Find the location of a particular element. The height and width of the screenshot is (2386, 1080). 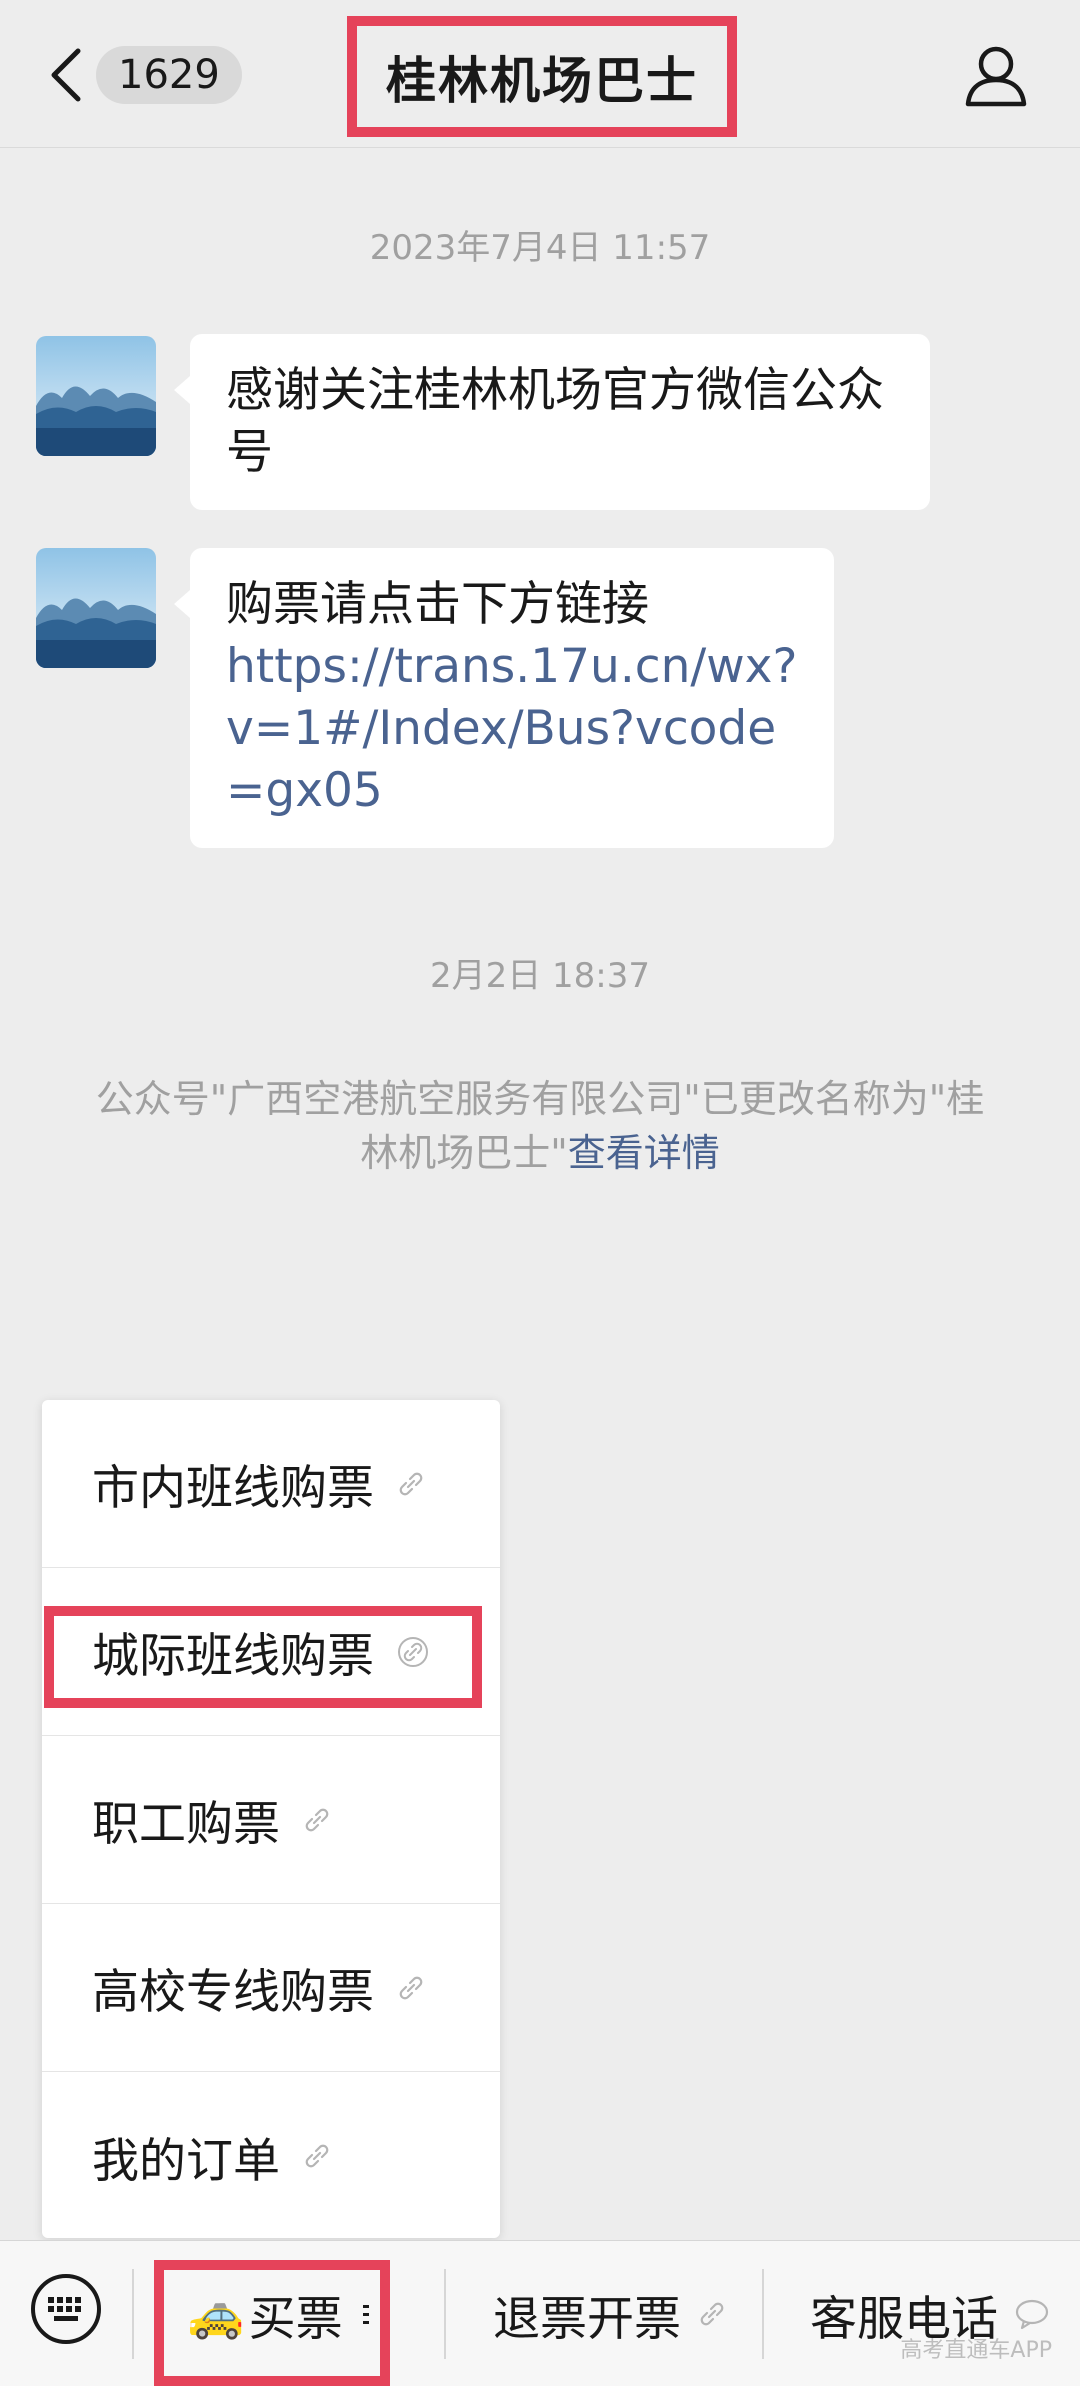

timestamp: 2月2日 18:37 is located at coordinates (540, 976).